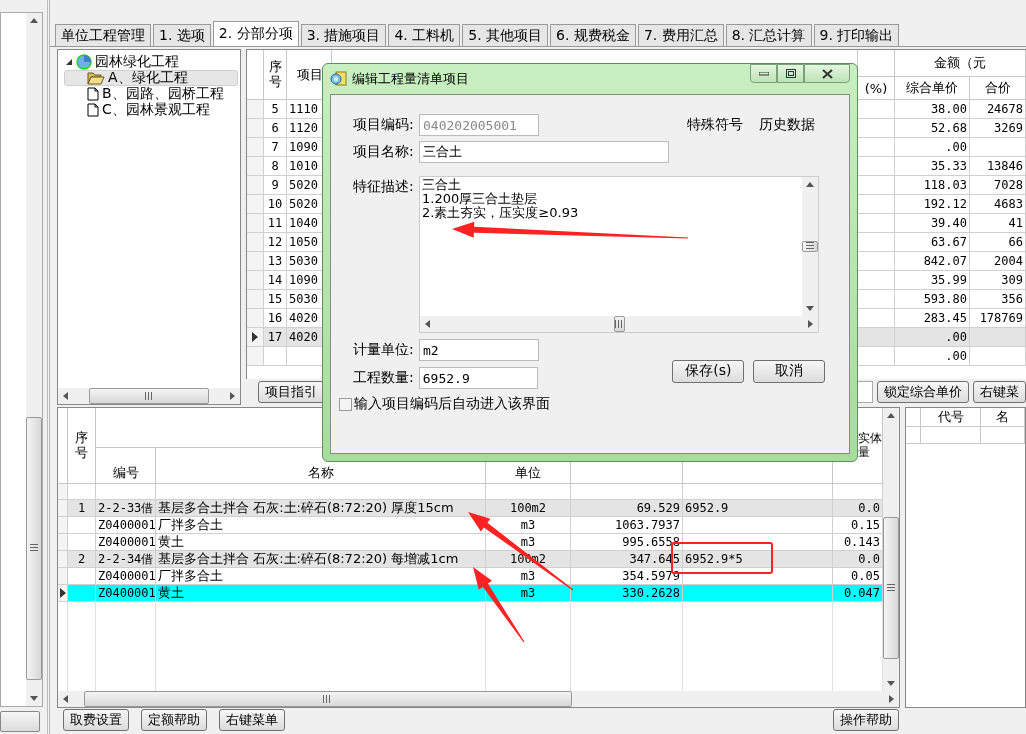  Describe the element at coordinates (965, 435) in the screenshot. I see `table-row` at that location.